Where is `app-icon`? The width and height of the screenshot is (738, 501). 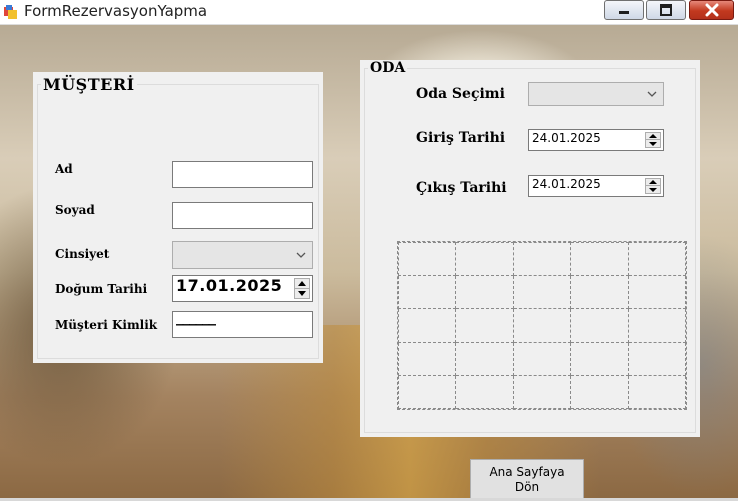
app-icon is located at coordinates (10, 12).